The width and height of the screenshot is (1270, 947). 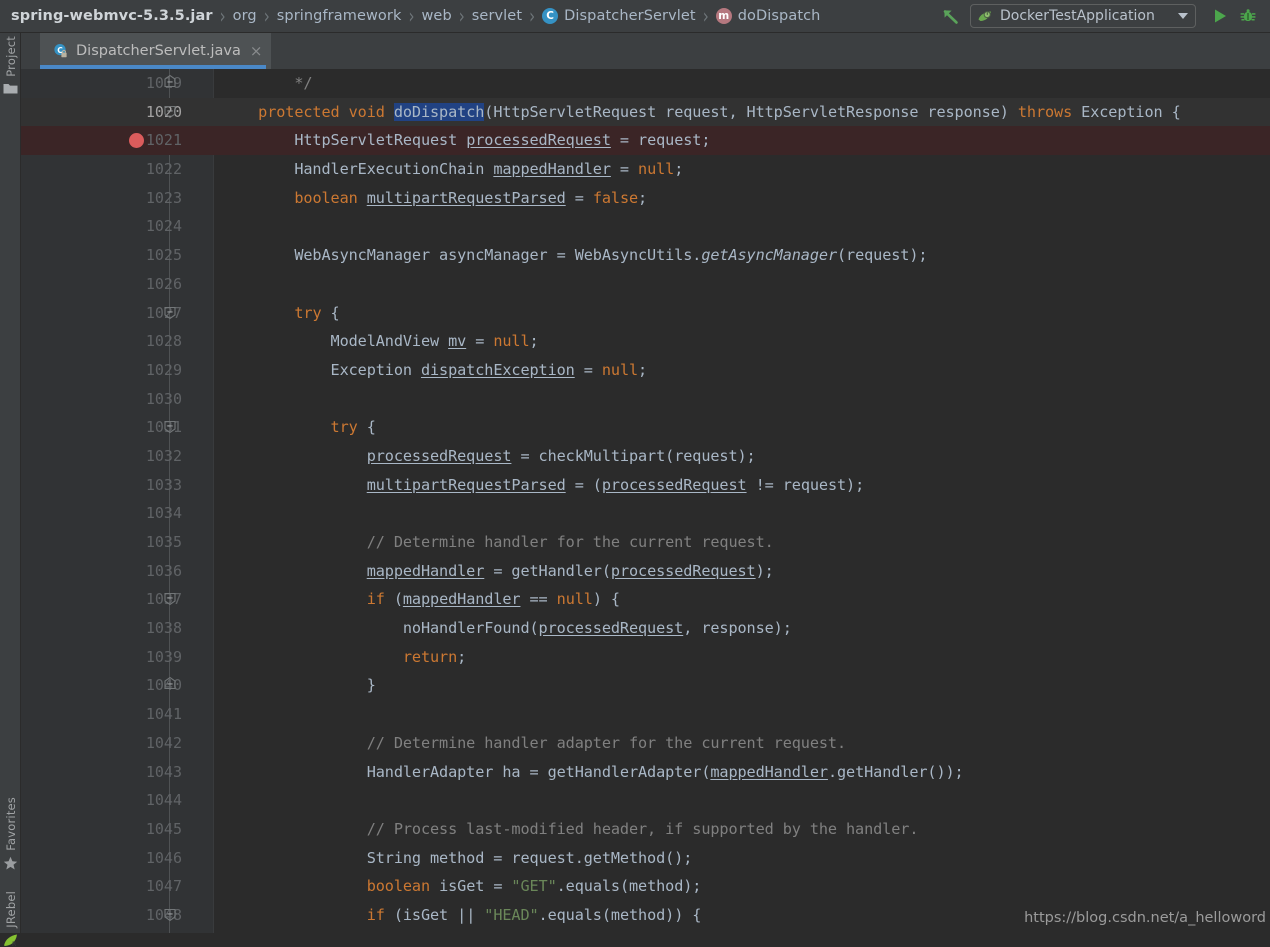 What do you see at coordinates (645, 341) in the screenshot?
I see `code-line-row: 1028 ModelAndView mv = null;` at bounding box center [645, 341].